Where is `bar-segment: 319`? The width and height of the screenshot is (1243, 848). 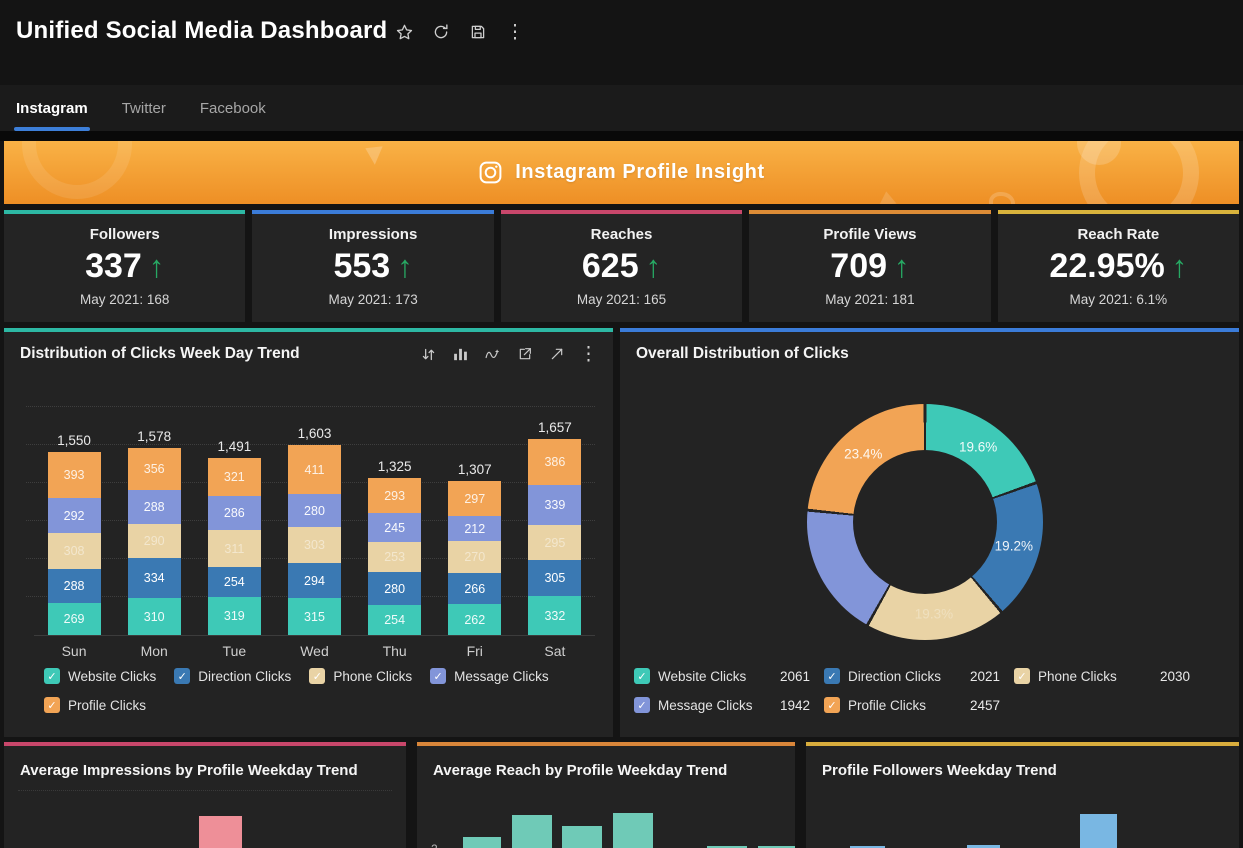
bar-segment: 319 is located at coordinates (234, 616).